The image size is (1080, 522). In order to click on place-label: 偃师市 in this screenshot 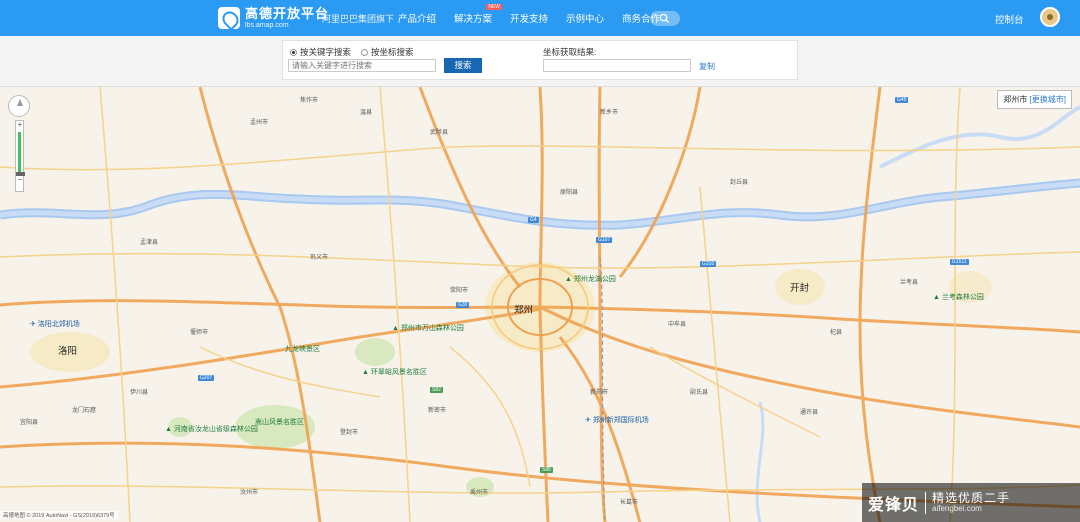, I will do `click(199, 331)`.